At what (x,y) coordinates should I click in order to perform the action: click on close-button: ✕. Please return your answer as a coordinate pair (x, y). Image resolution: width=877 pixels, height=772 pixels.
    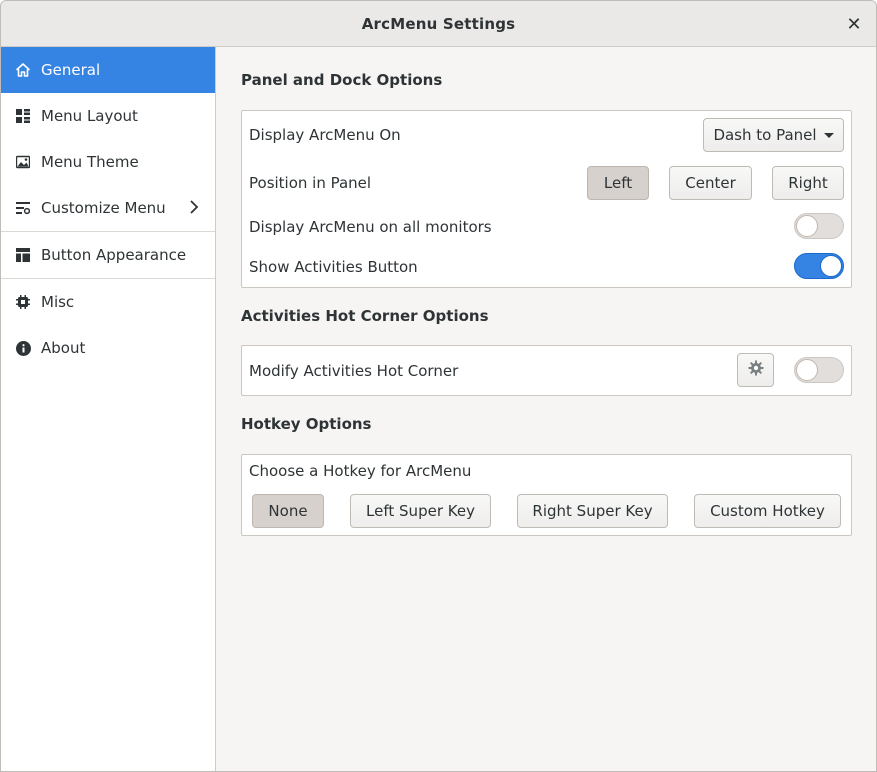
    Looking at the image, I should click on (854, 24).